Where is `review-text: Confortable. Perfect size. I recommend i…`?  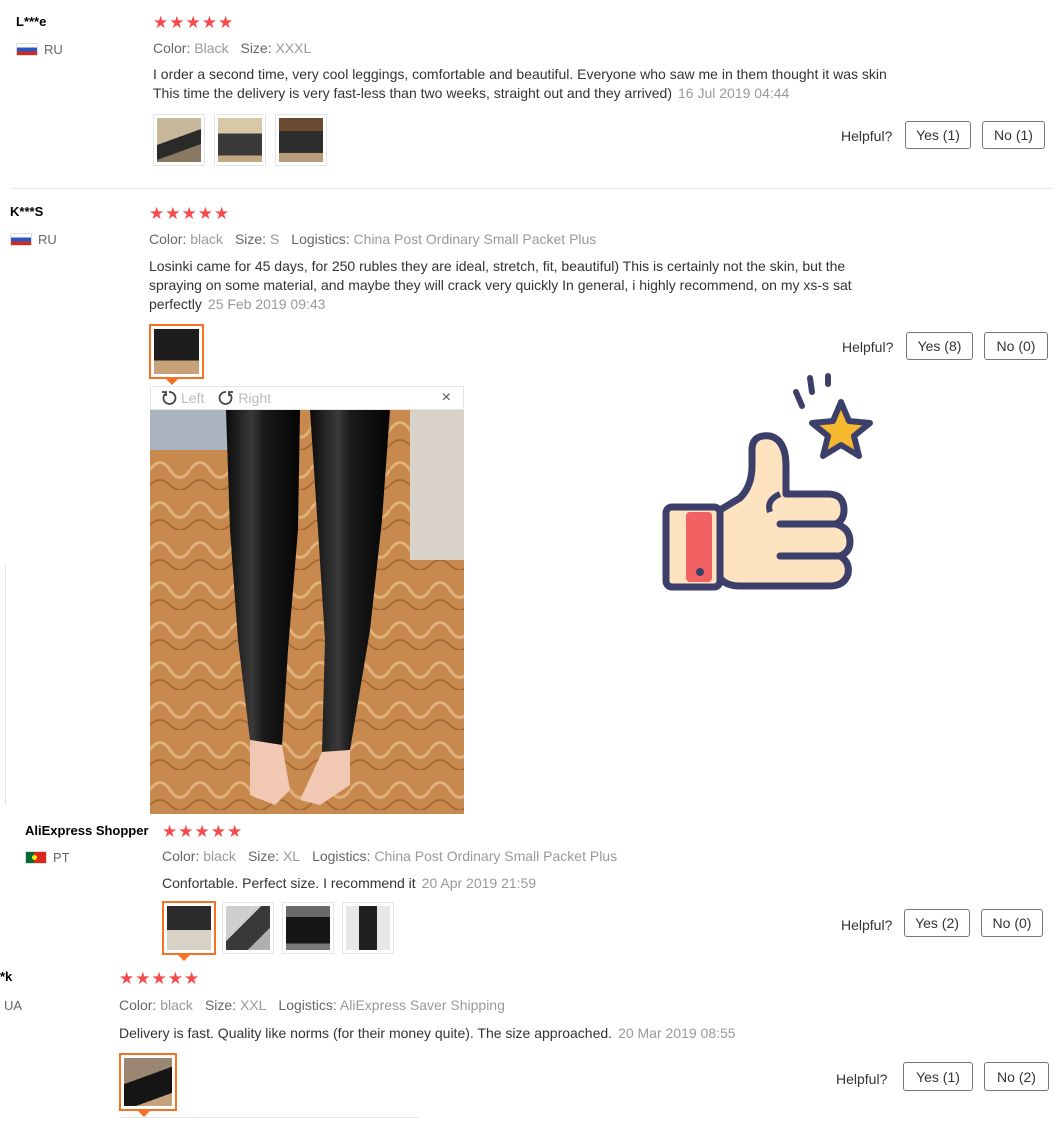 review-text: Confortable. Perfect size. I recommend i… is located at coordinates (349, 883).